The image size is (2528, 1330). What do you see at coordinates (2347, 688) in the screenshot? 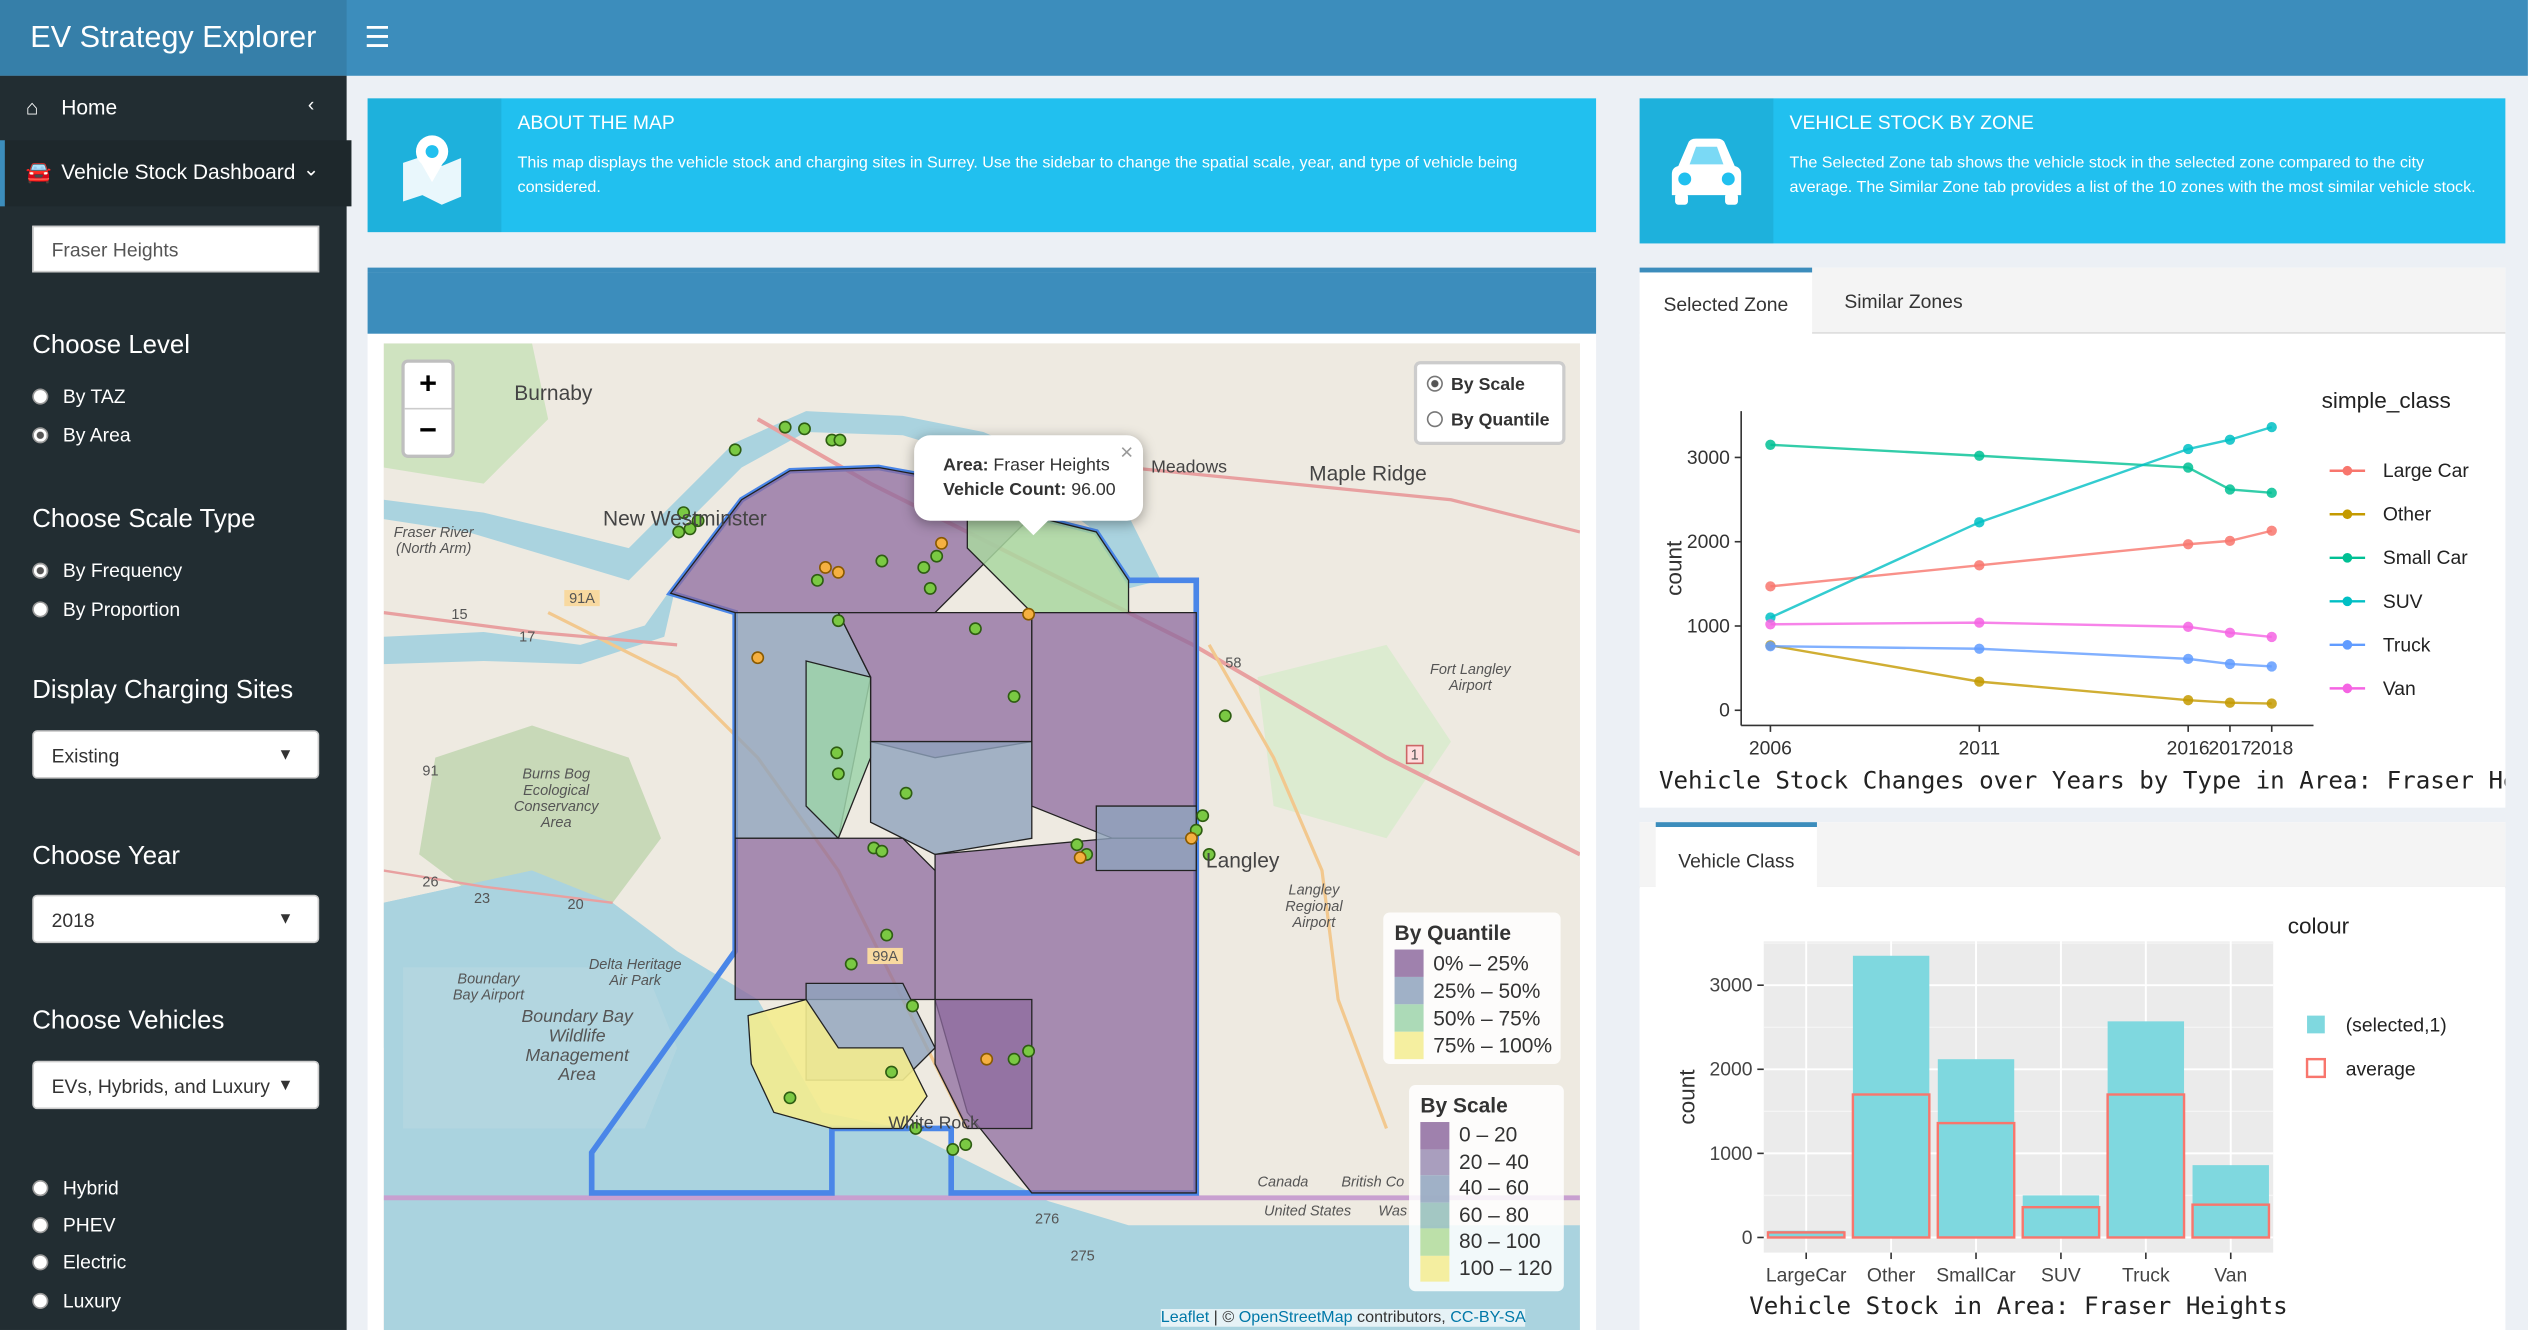
I see `legend-key-point` at bounding box center [2347, 688].